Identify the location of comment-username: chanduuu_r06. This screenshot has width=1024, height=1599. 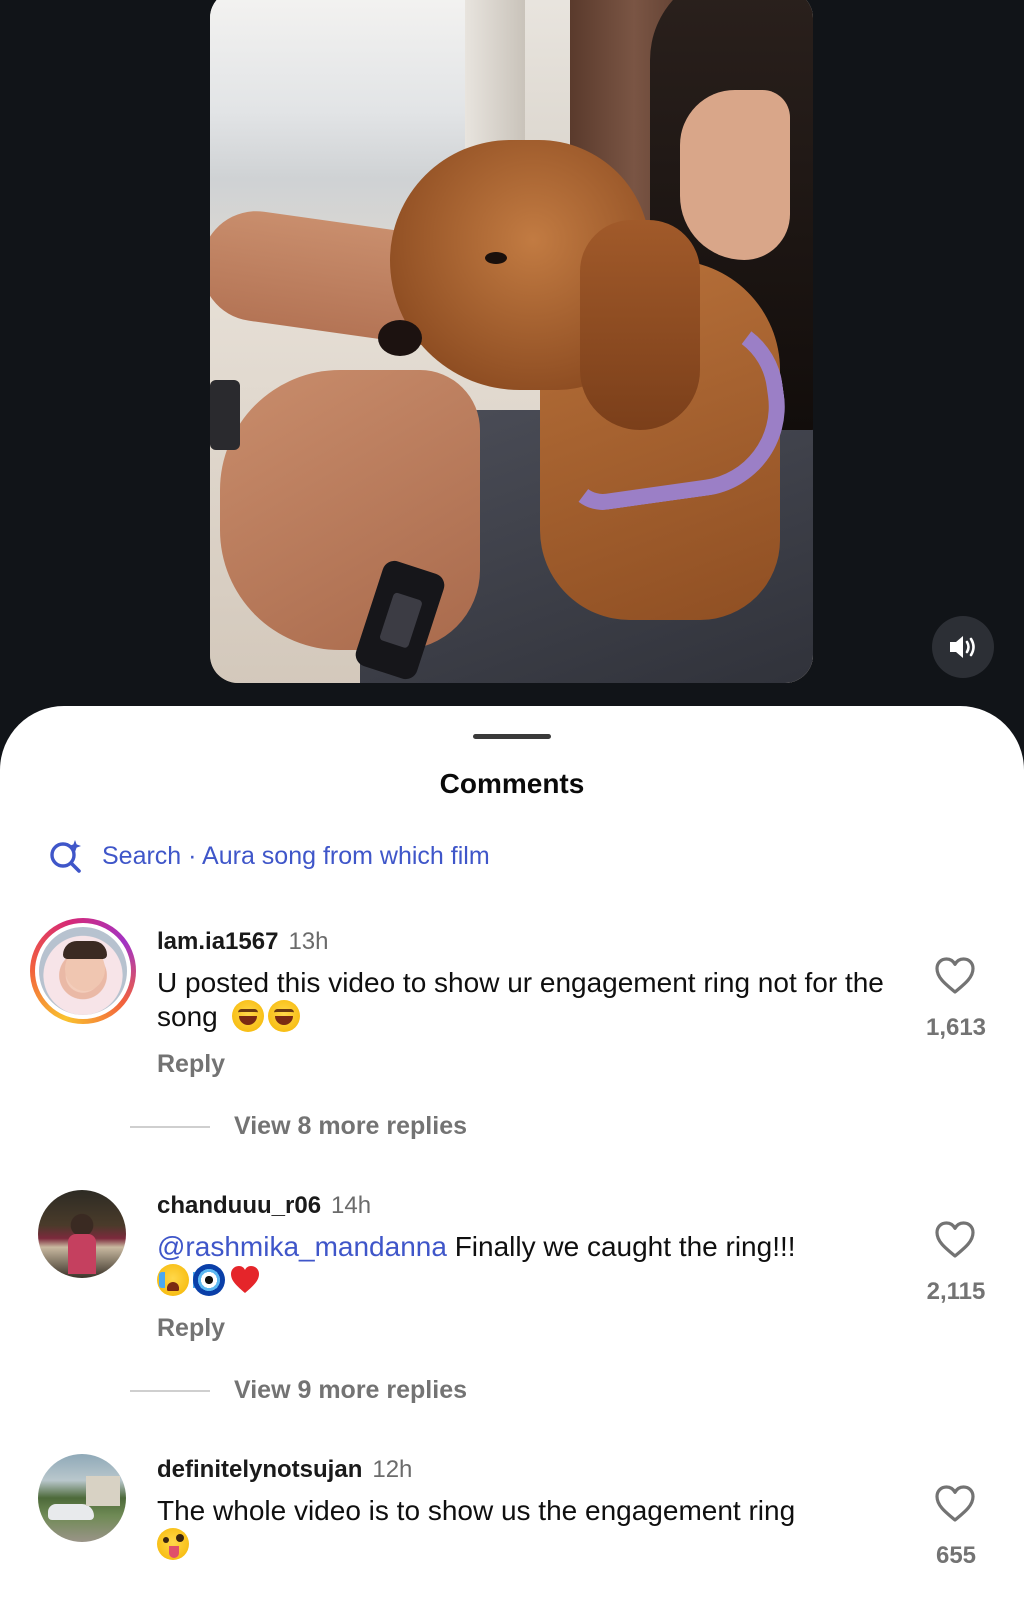
(239, 1206).